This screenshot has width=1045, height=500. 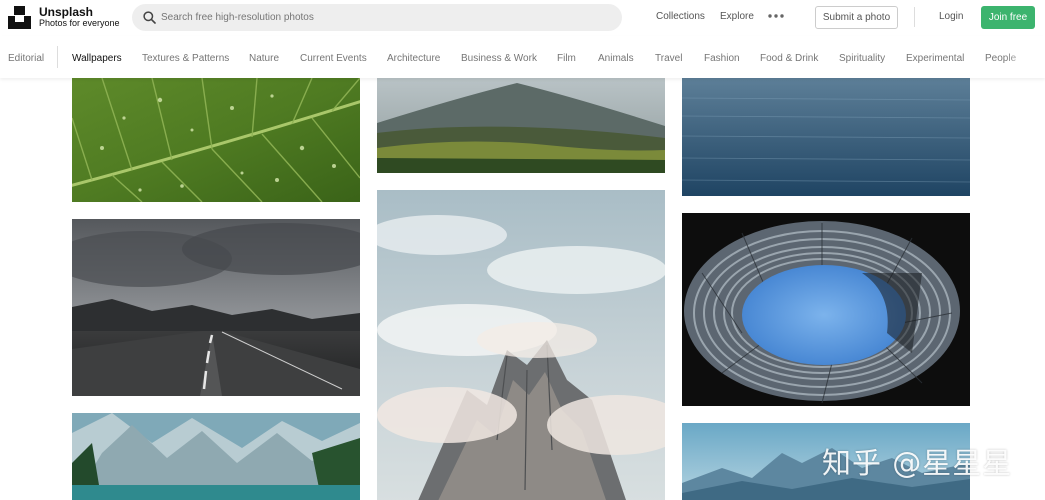 What do you see at coordinates (914, 17) in the screenshot?
I see `header-divider` at bounding box center [914, 17].